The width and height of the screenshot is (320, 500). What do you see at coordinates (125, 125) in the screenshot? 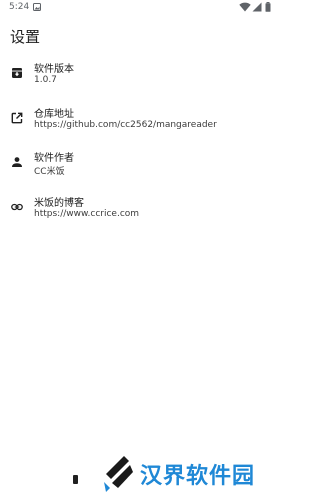
I see `settings-item-value: https://github.com/cc2562/mangareader` at bounding box center [125, 125].